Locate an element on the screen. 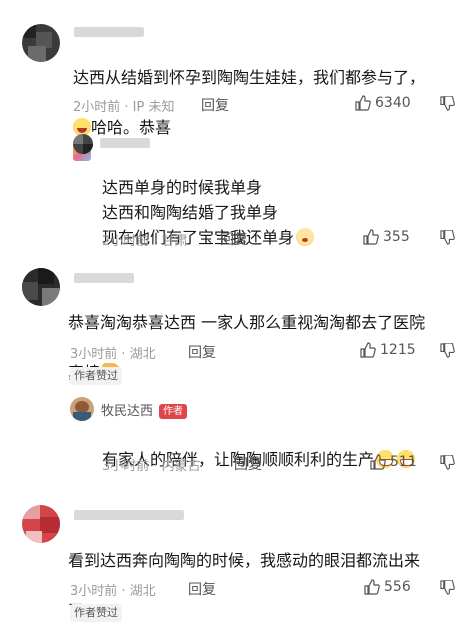 This screenshot has width=476, height=640. embarrassed-emoji-icon is located at coordinates (305, 237).